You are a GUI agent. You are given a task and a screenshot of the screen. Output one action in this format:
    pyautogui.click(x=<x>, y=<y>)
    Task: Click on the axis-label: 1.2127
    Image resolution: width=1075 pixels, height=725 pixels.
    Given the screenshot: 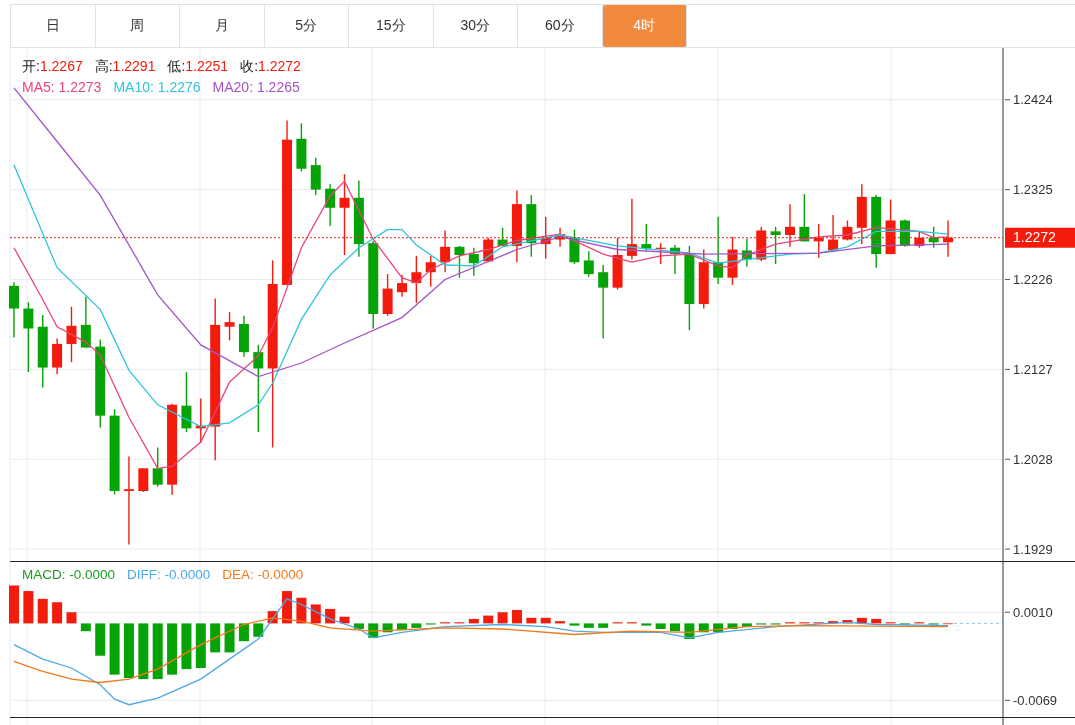 What is the action you would take?
    pyautogui.click(x=1033, y=369)
    